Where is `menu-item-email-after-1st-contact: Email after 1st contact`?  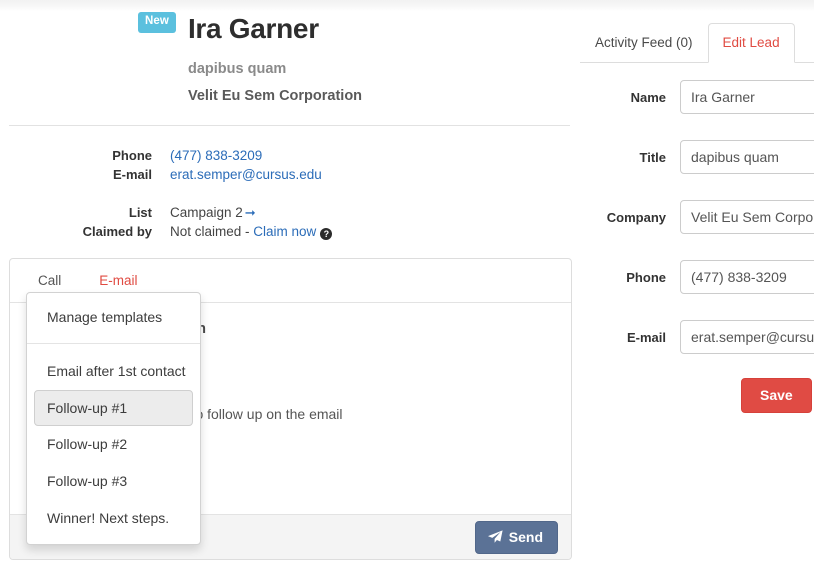 menu-item-email-after-1st-contact: Email after 1st contact is located at coordinates (113, 371).